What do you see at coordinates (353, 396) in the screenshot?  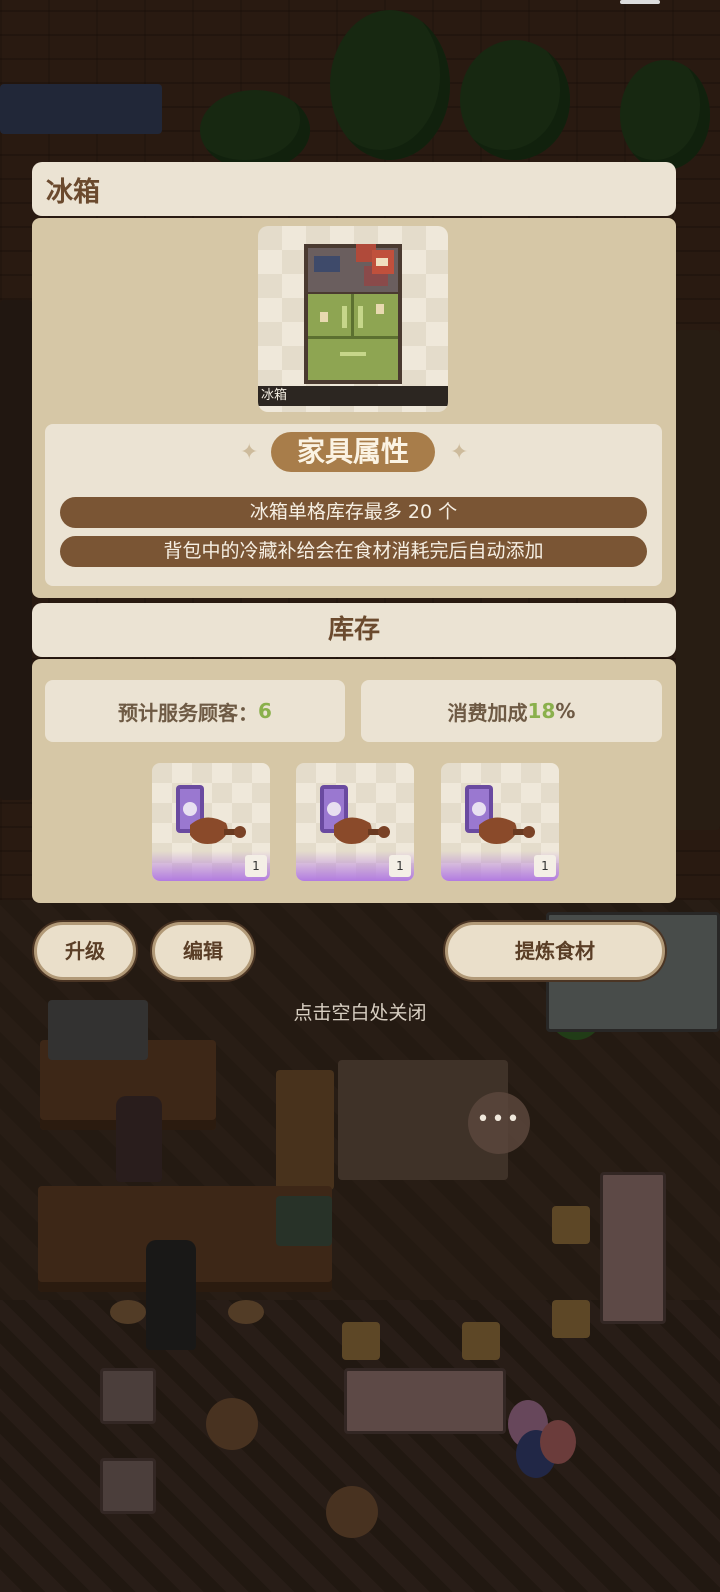 I see `preview-caption: 冰箱` at bounding box center [353, 396].